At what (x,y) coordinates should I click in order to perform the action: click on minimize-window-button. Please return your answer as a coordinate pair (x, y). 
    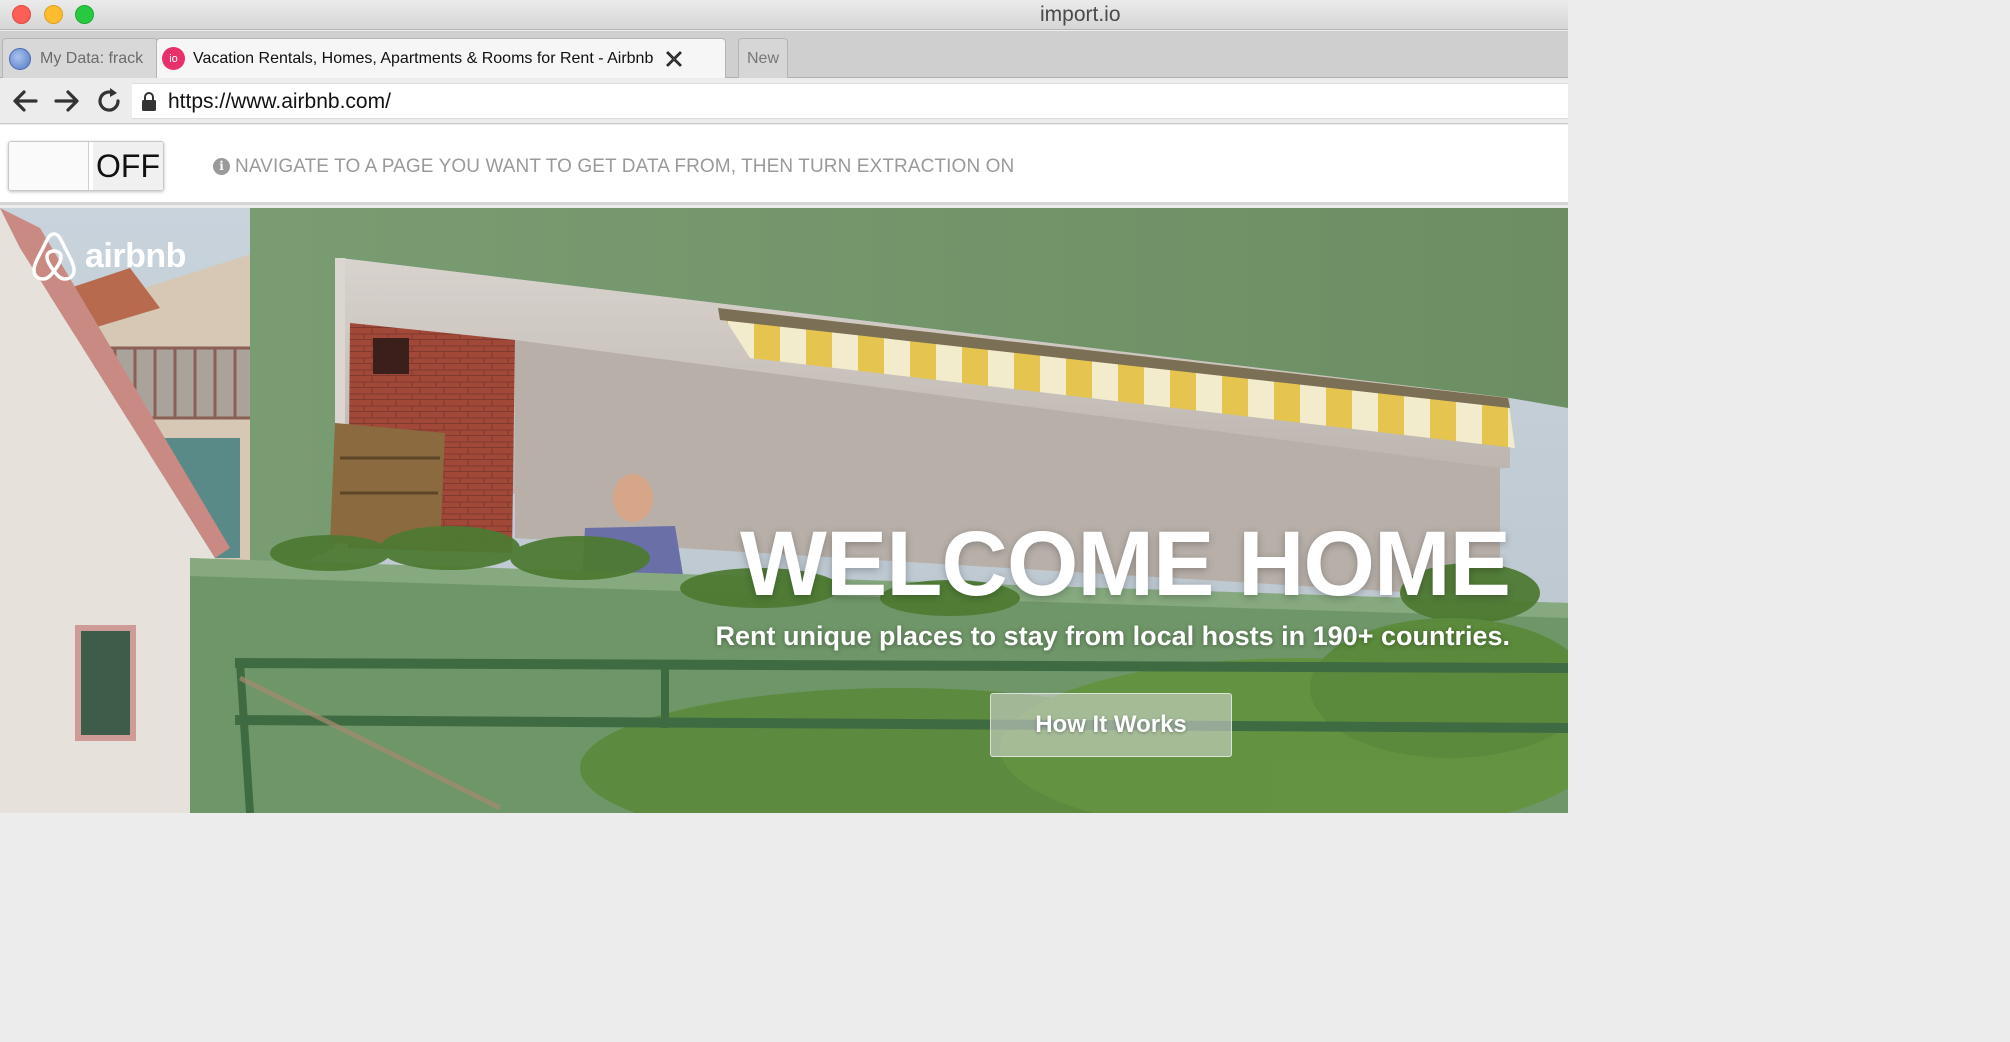
    Looking at the image, I should click on (53, 14).